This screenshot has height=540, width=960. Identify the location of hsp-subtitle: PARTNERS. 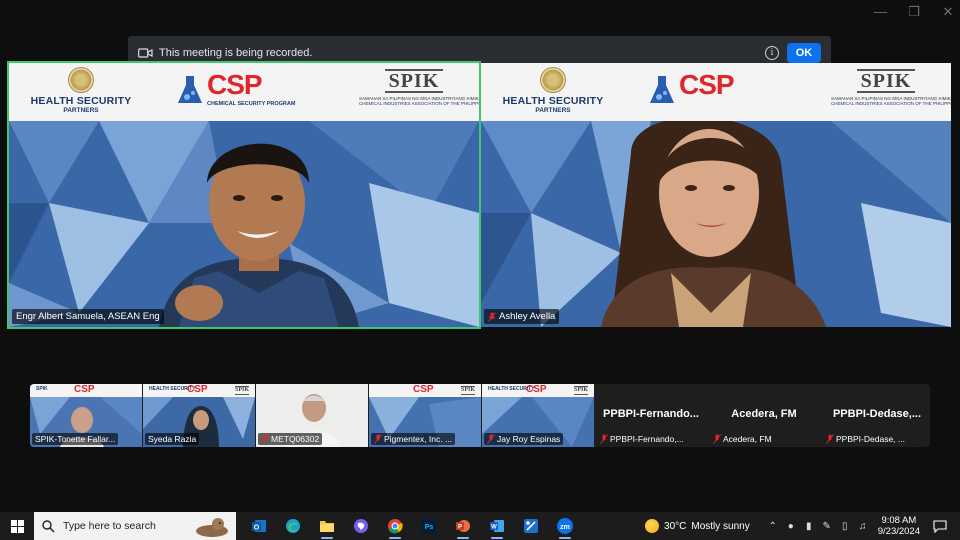
(81, 110).